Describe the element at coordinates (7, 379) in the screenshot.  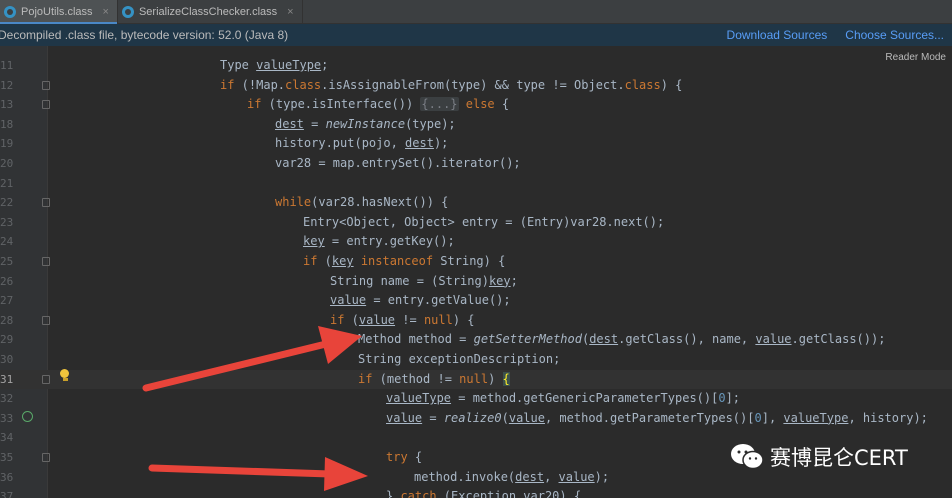
I see `line-number: 31` at that location.